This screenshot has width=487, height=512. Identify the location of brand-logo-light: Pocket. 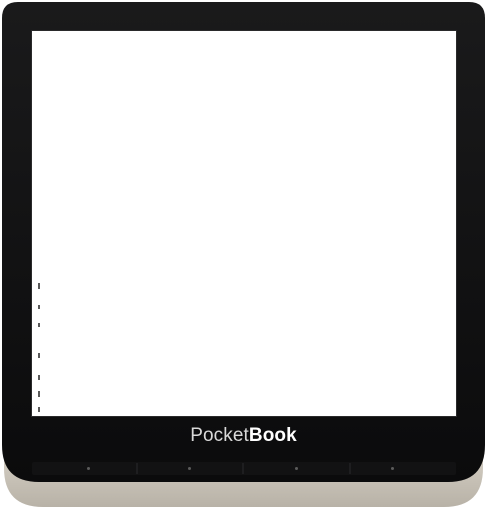
(219, 435).